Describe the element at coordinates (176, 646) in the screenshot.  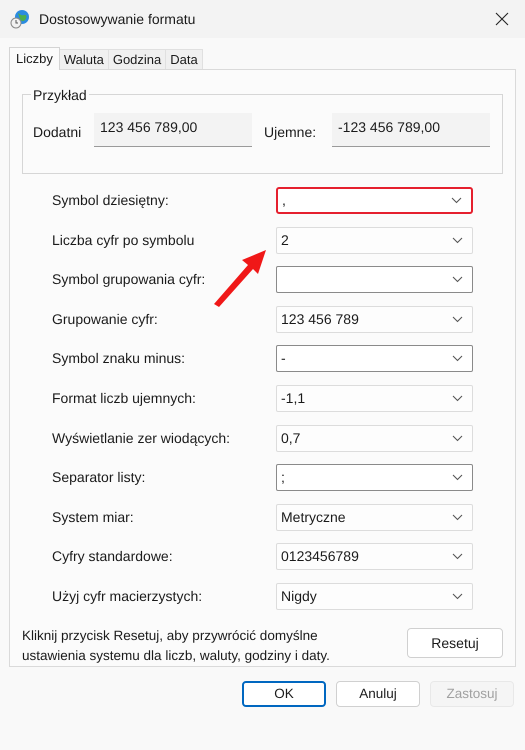
I see `reset-note: Kliknij przycisk Resetuj, aby przywrócić domyślne ustawienia systemu dla liczb, waluty, godziny i daty.` at that location.